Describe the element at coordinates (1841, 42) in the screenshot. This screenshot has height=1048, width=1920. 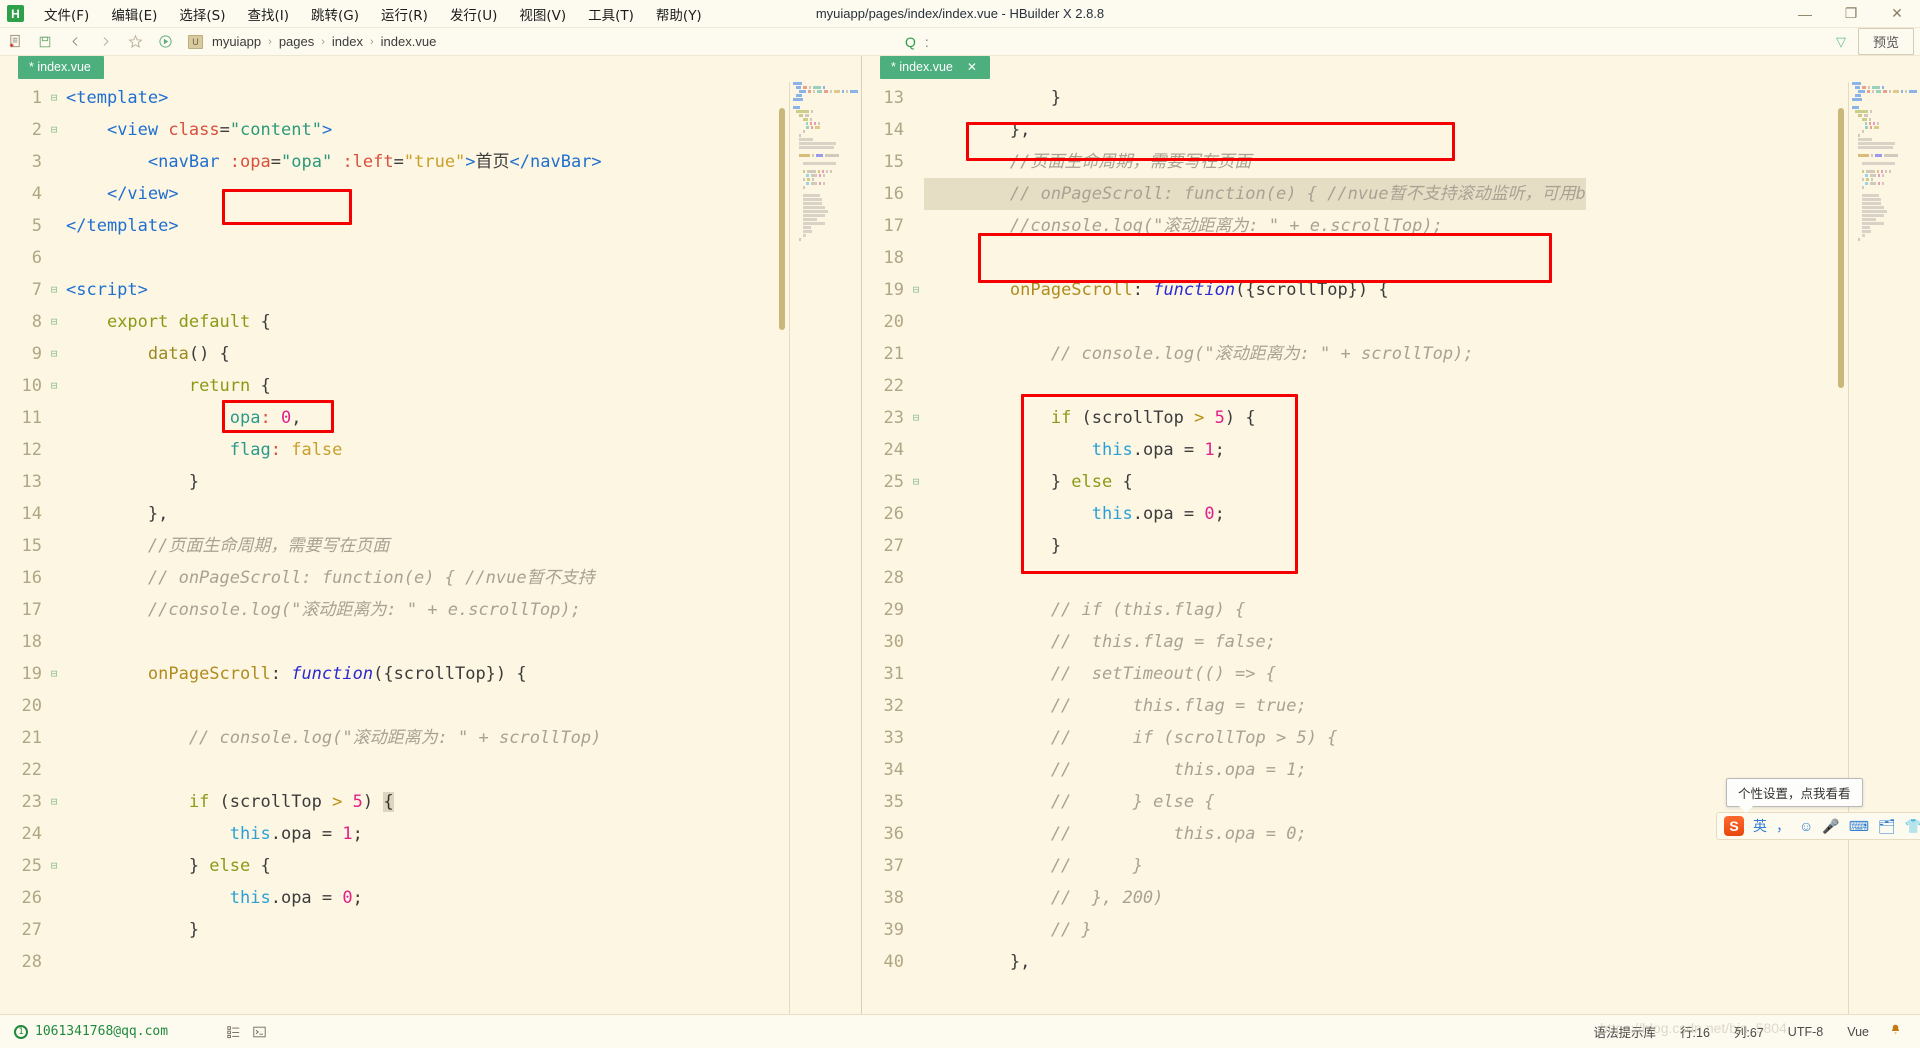
I see `filter-icon: ▽` at that location.